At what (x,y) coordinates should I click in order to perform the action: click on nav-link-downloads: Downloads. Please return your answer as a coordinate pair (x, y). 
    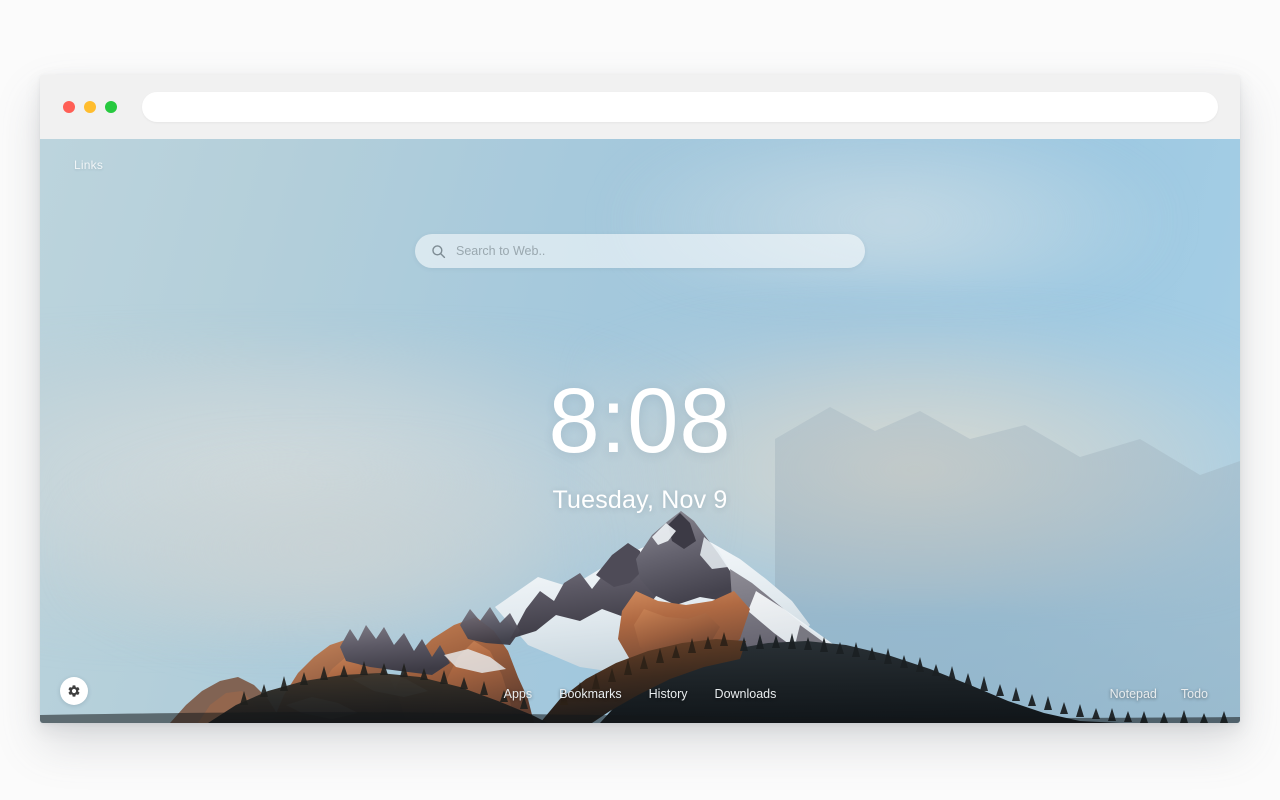
    Looking at the image, I should click on (746, 694).